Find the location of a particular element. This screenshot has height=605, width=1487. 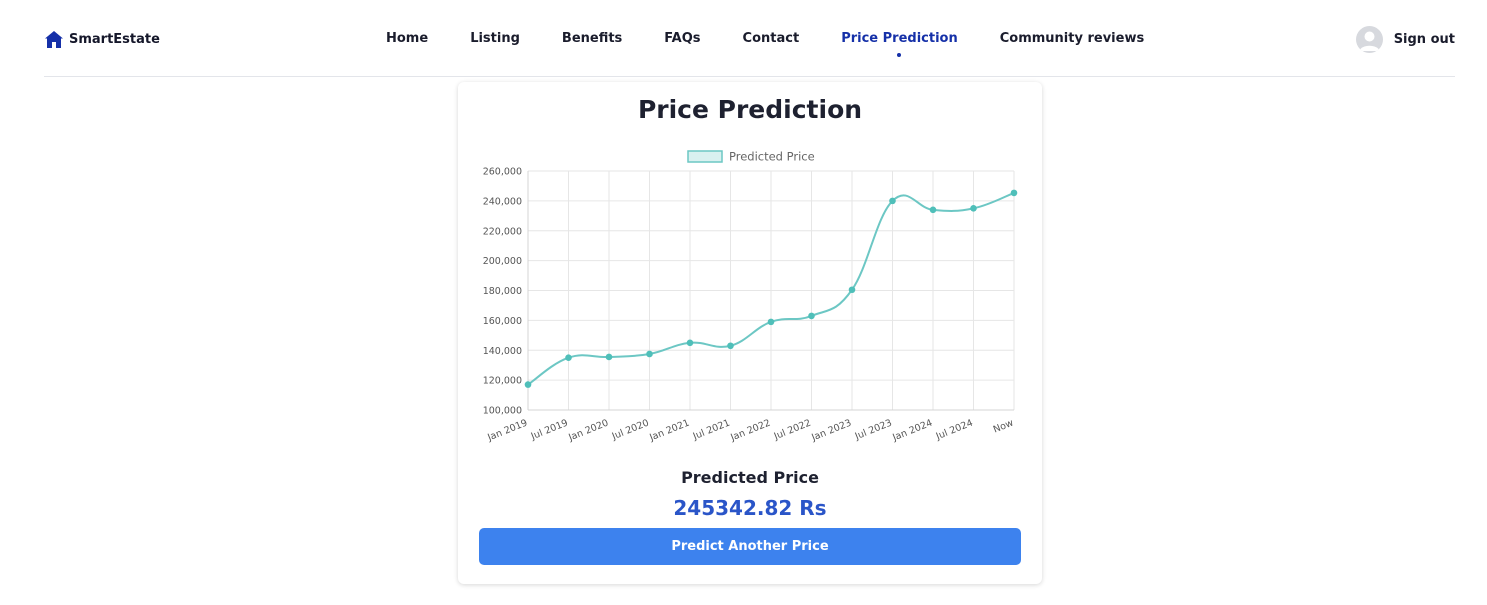

sign-out-link: Sign out is located at coordinates (1424, 39).